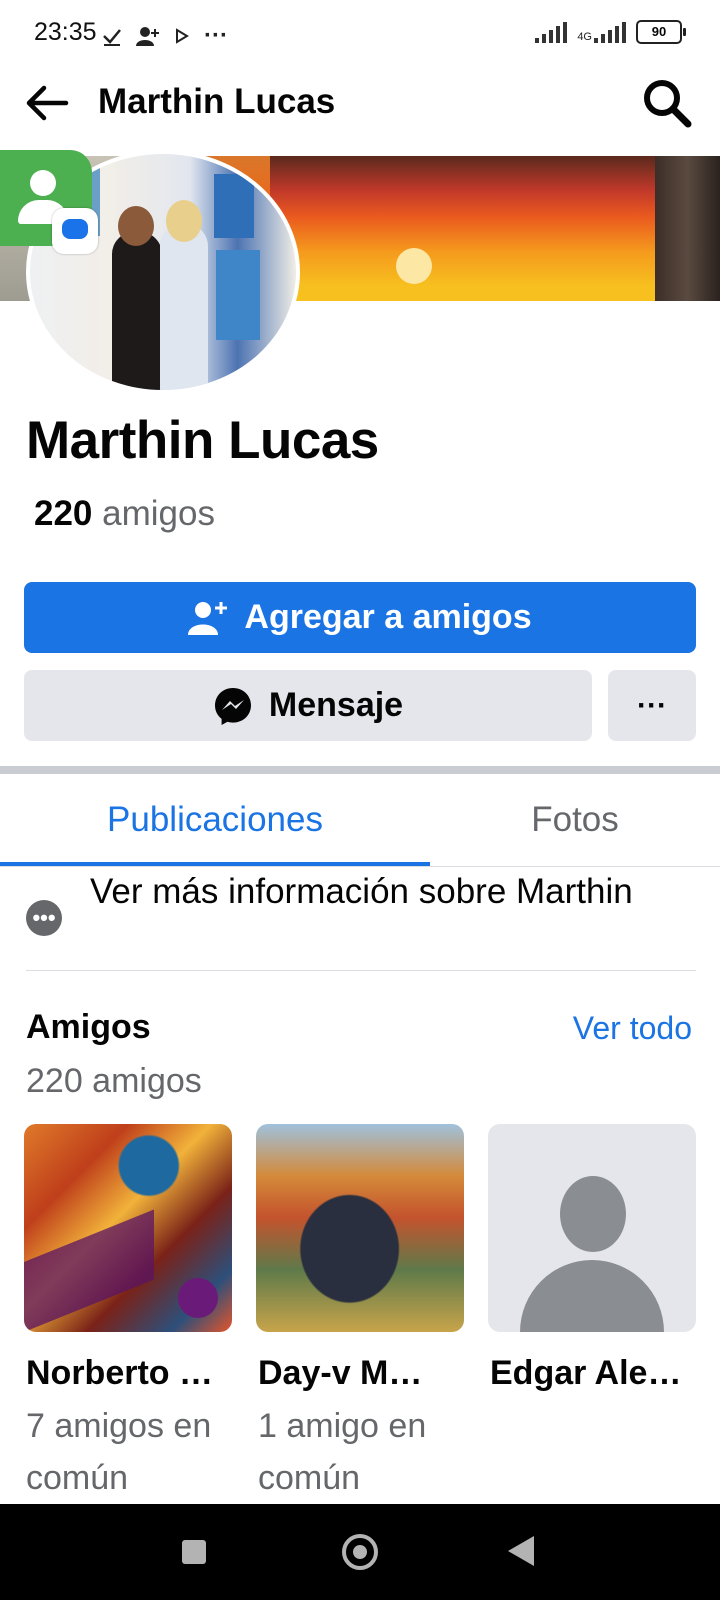  Describe the element at coordinates (198, 1298) in the screenshot. I see `creator-badge-icon` at that location.